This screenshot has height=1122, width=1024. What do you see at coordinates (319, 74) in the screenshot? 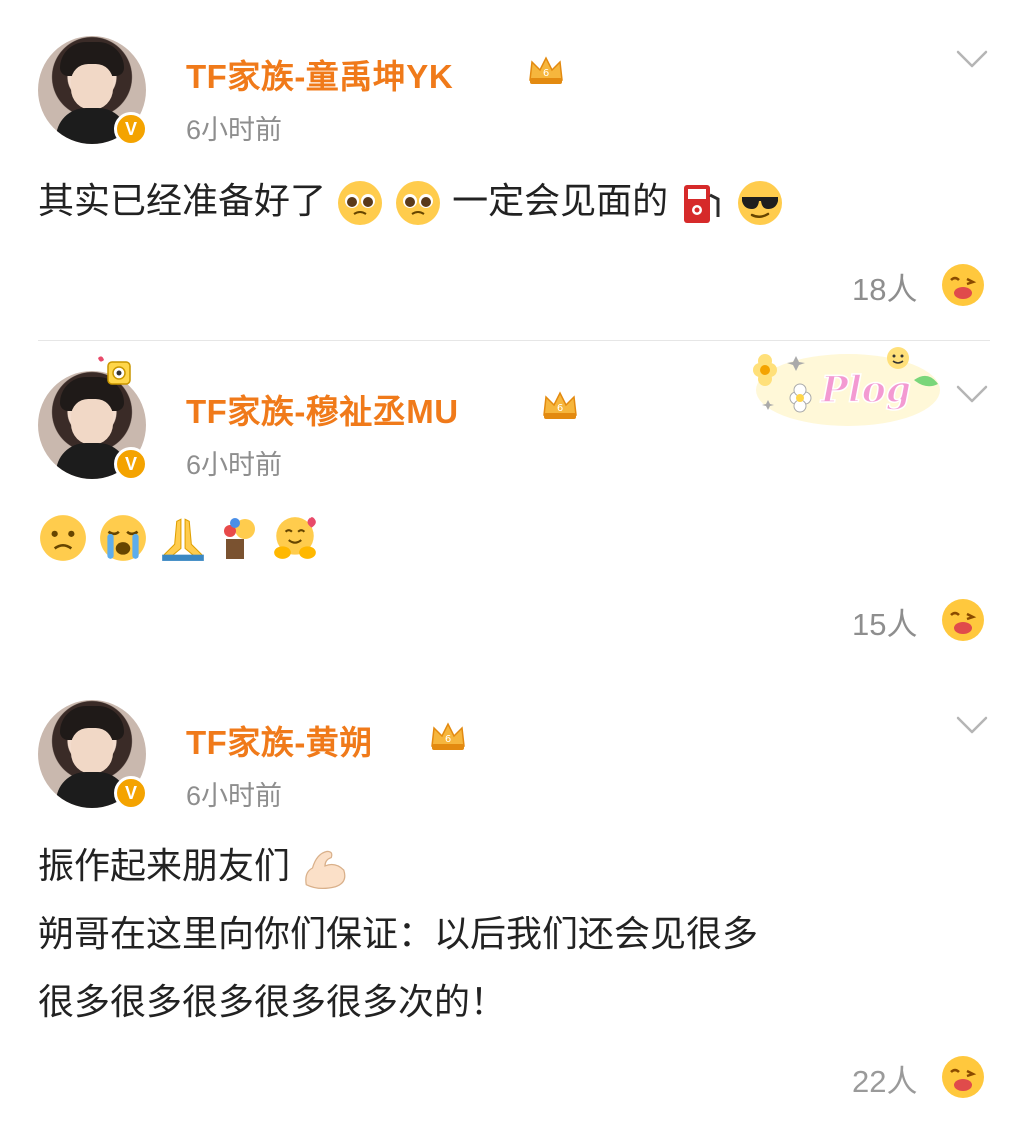
I see `username: TF家族-童禹坤YK` at bounding box center [319, 74].